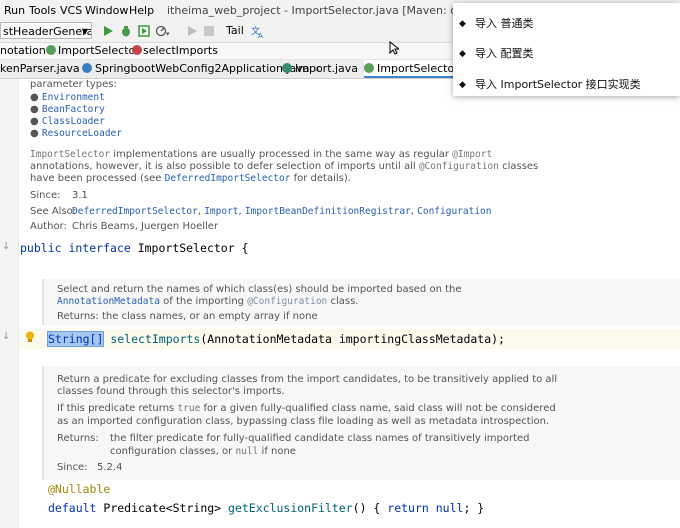 The image size is (680, 528). What do you see at coordinates (258, 31) in the screenshot?
I see `translate-icon: 文A` at bounding box center [258, 31].